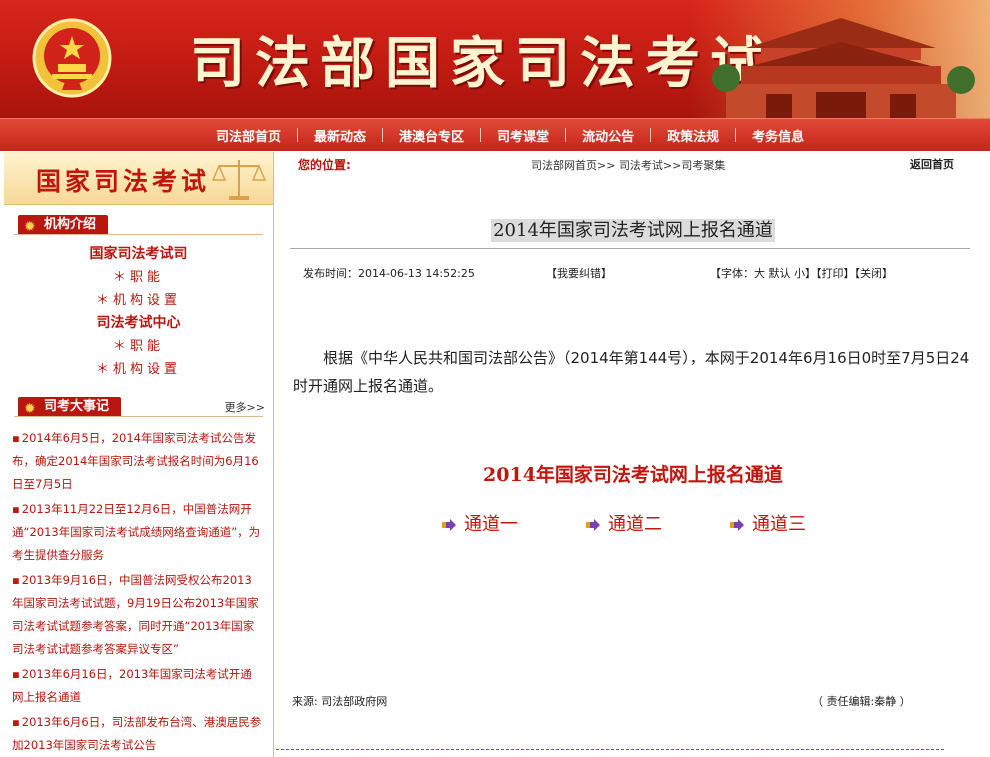 The image size is (990, 757). I want to click on event-text: 2013年6月6日，司法部发布台湾、港澳居民参加2013年国家司法考试公告, so click(137, 733).